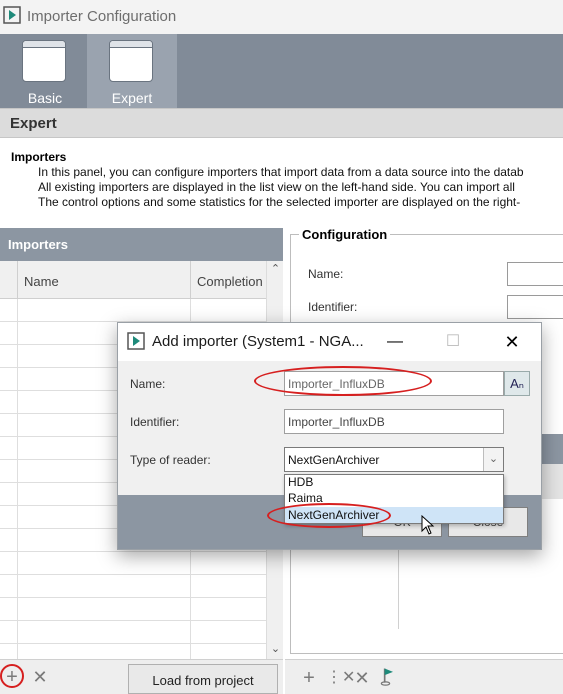  I want to click on main-title-bar: Importer Configuration, so click(281, 17).